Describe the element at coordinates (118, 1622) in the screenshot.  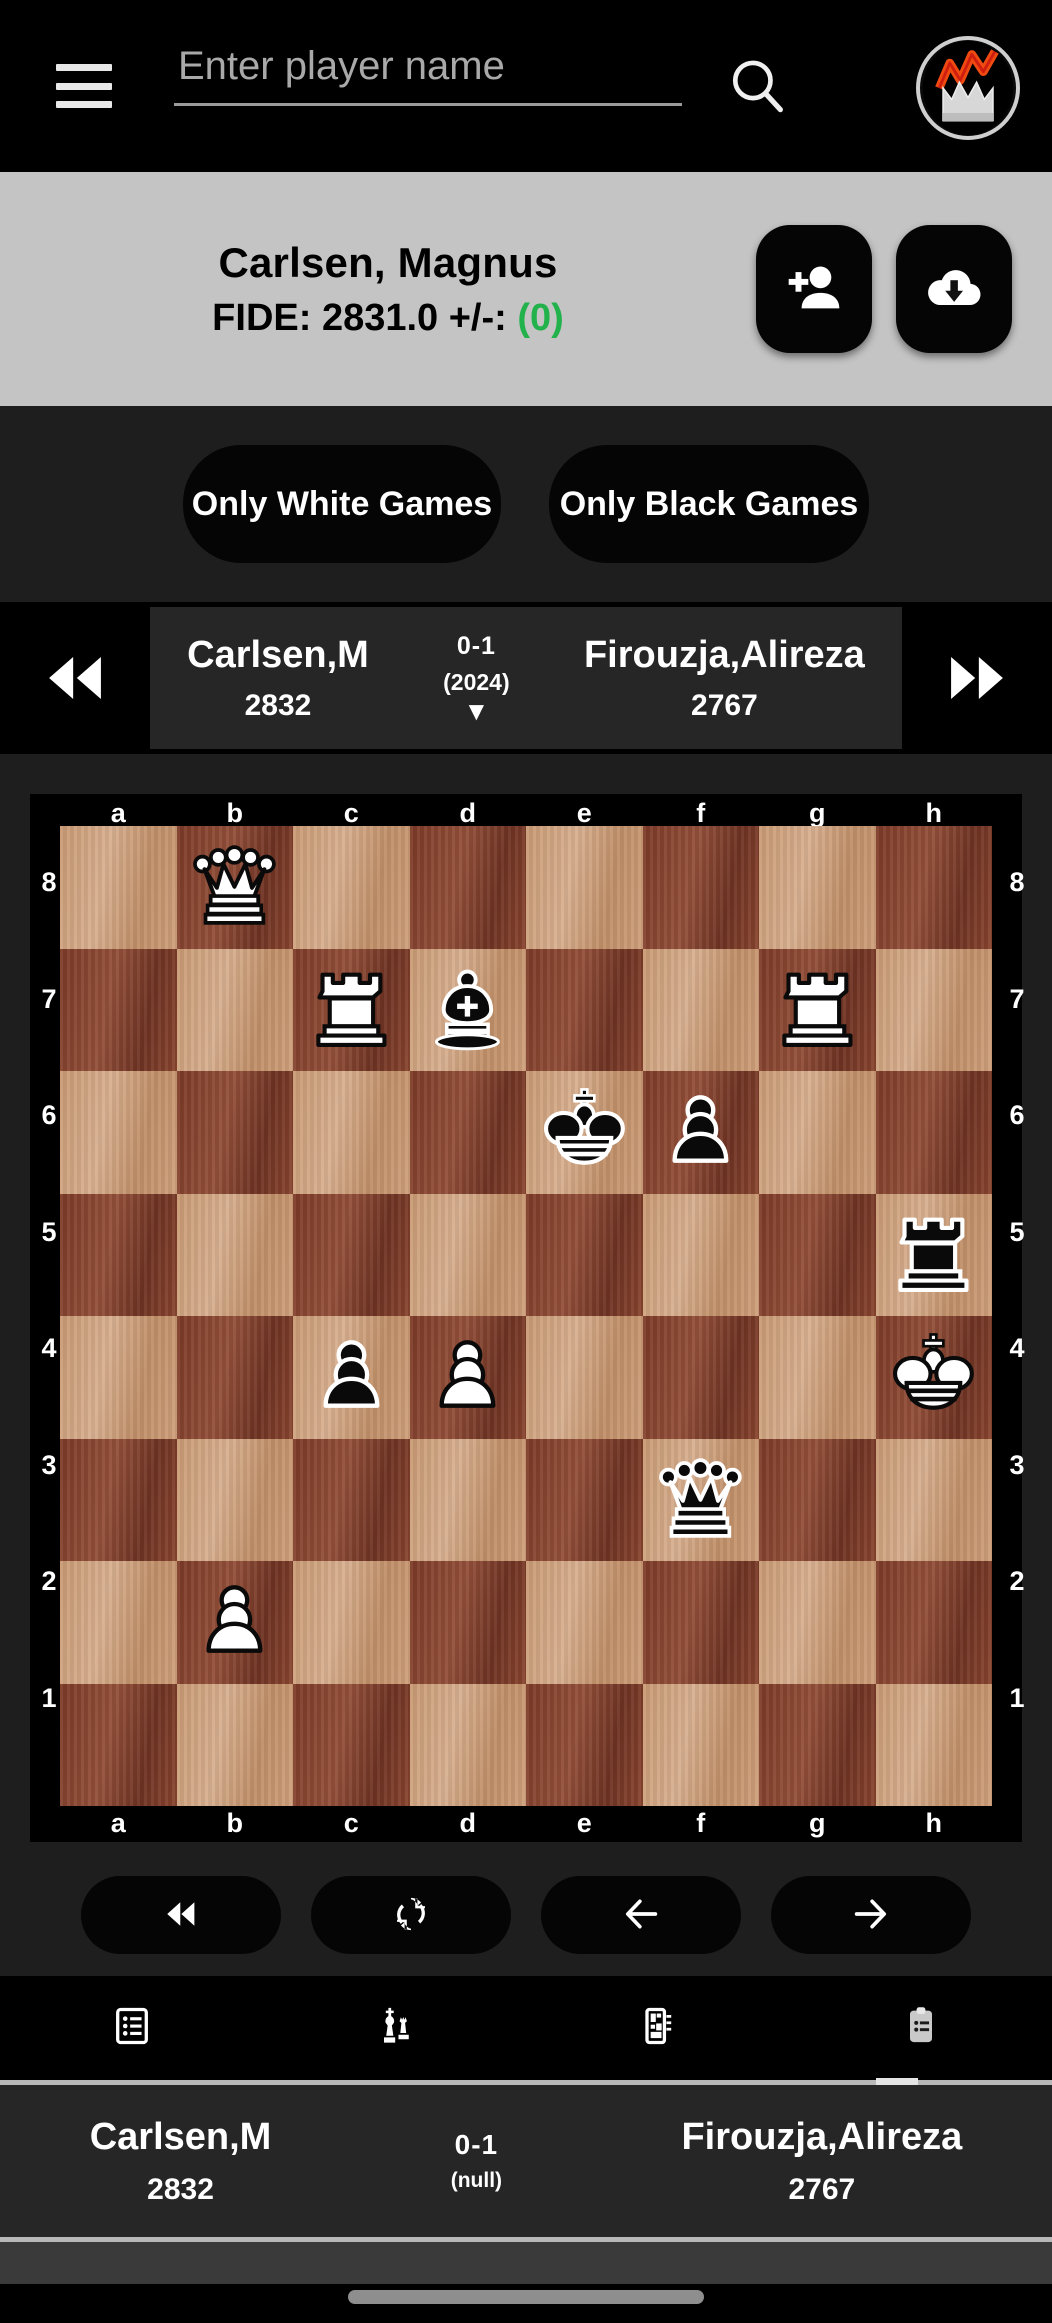
I see `square-a2` at that location.